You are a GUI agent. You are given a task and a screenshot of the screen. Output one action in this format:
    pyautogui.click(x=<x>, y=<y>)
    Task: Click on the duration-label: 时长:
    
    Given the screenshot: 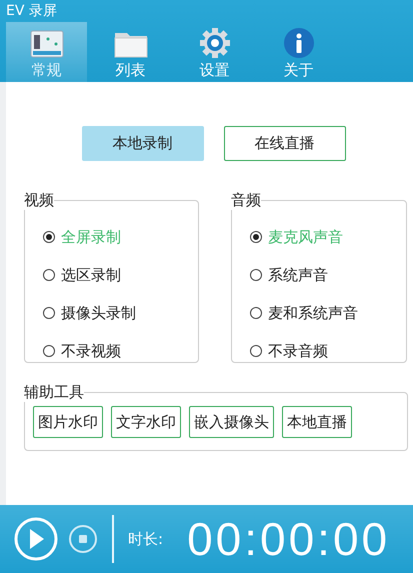 What is the action you would take?
    pyautogui.click(x=146, y=539)
    